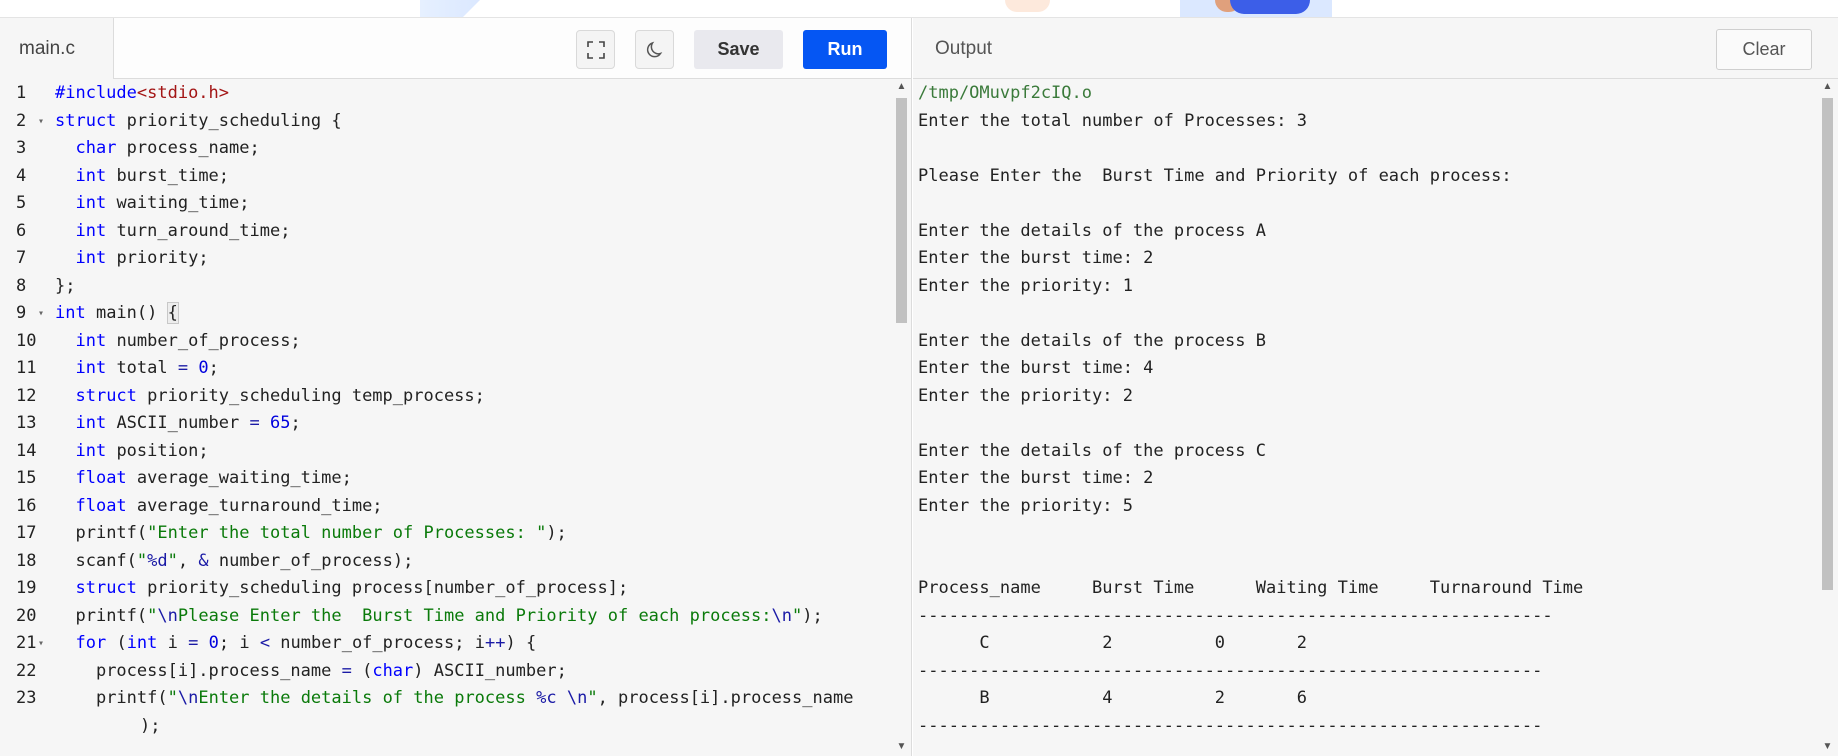  I want to click on fullscreen-button, so click(595, 49).